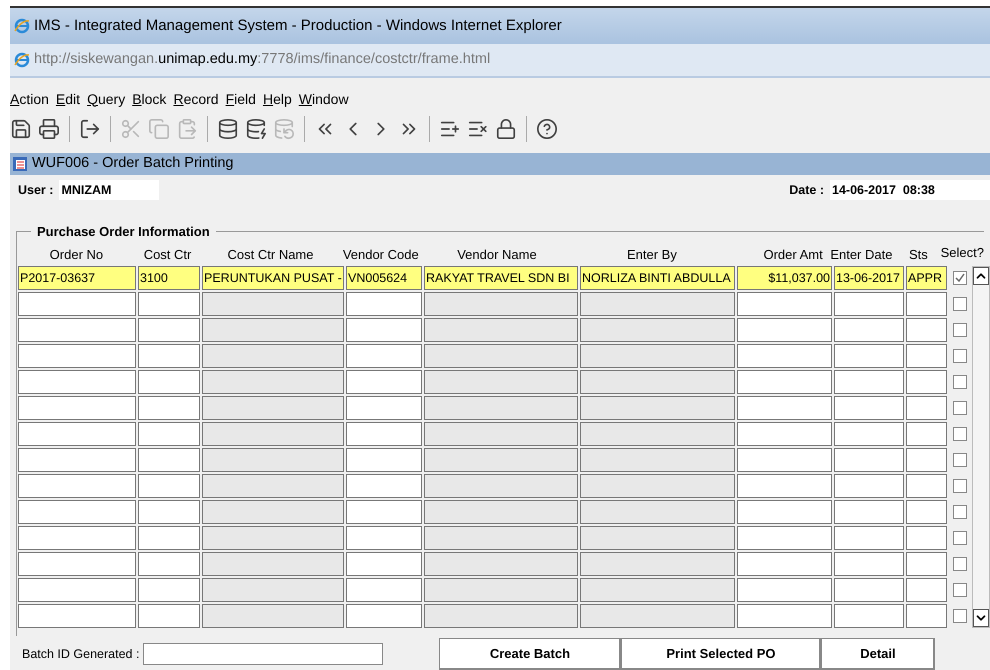 The height and width of the screenshot is (670, 990). I want to click on table-cell: APPR, so click(926, 278).